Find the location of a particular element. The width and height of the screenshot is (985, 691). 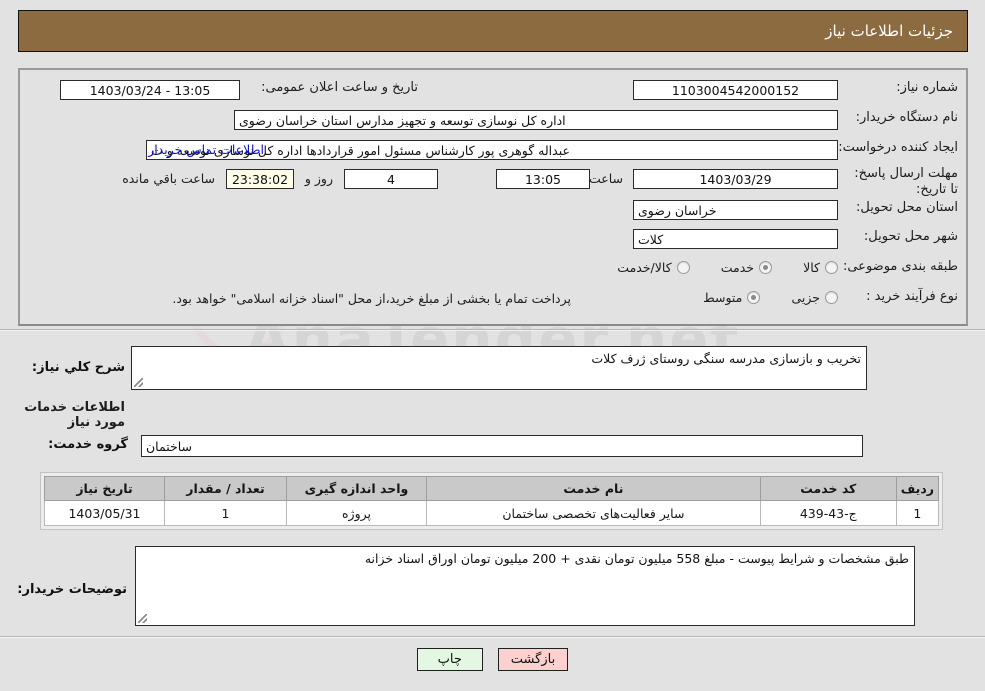

category-option-label: کالا/خدمت is located at coordinates (644, 267).